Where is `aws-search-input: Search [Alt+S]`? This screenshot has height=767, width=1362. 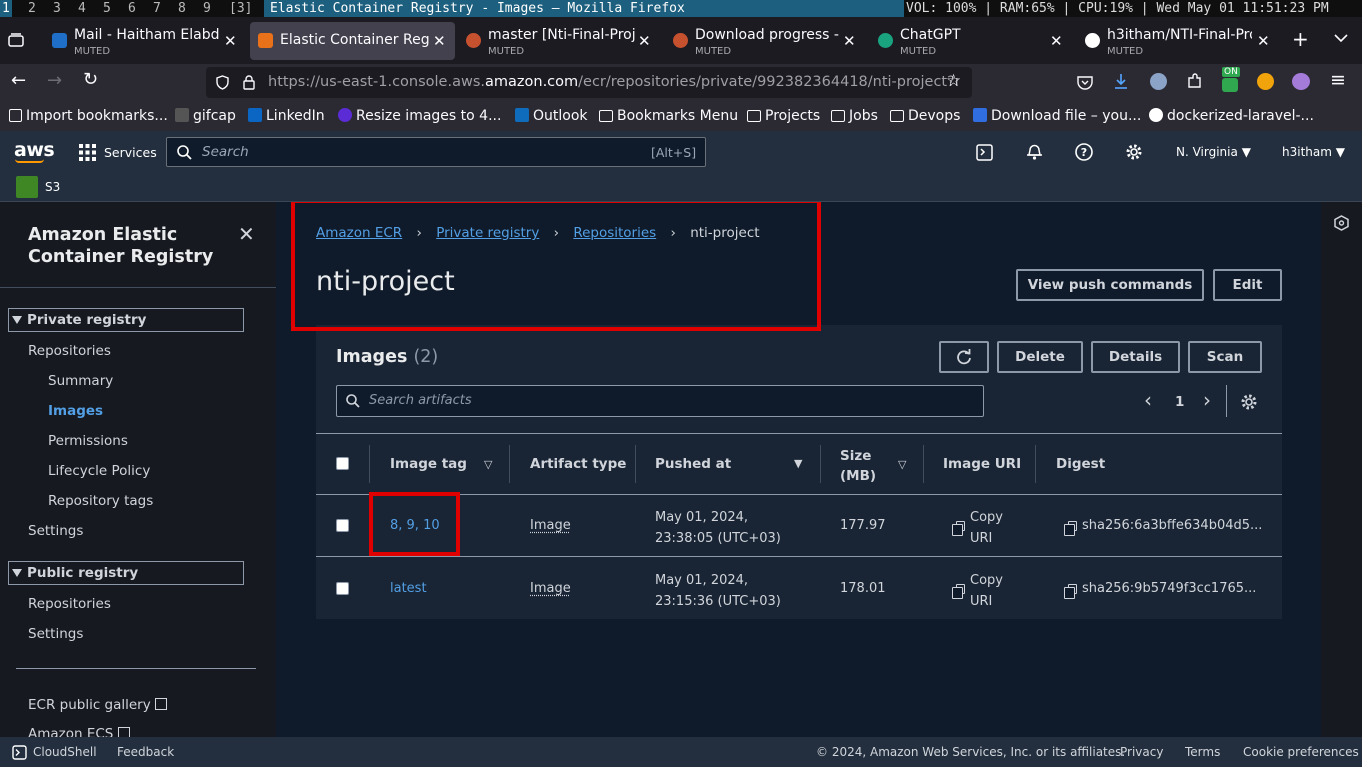 aws-search-input: Search [Alt+S] is located at coordinates (436, 152).